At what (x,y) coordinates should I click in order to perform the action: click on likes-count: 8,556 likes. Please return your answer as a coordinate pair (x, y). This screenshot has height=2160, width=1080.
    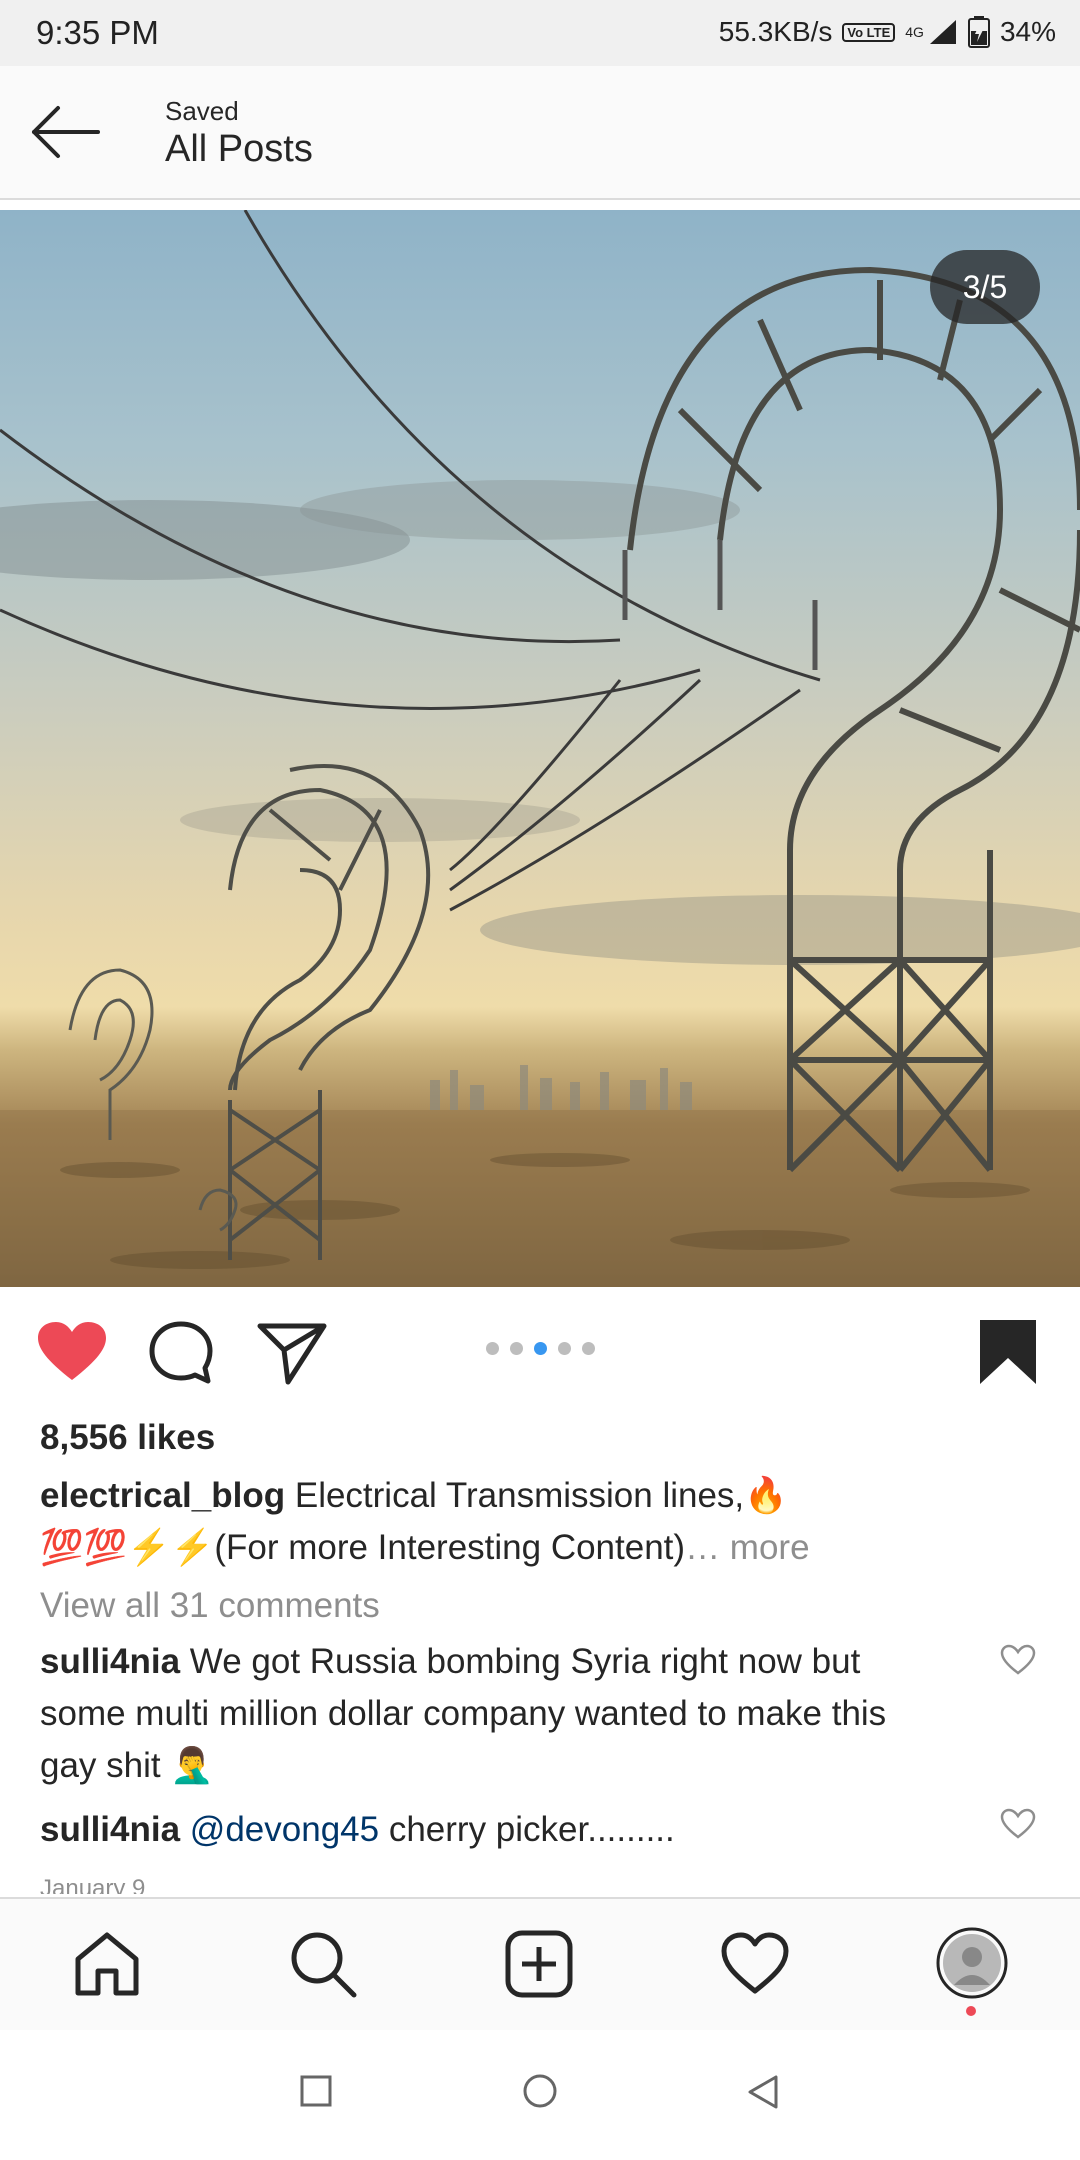
    Looking at the image, I should click on (127, 1438).